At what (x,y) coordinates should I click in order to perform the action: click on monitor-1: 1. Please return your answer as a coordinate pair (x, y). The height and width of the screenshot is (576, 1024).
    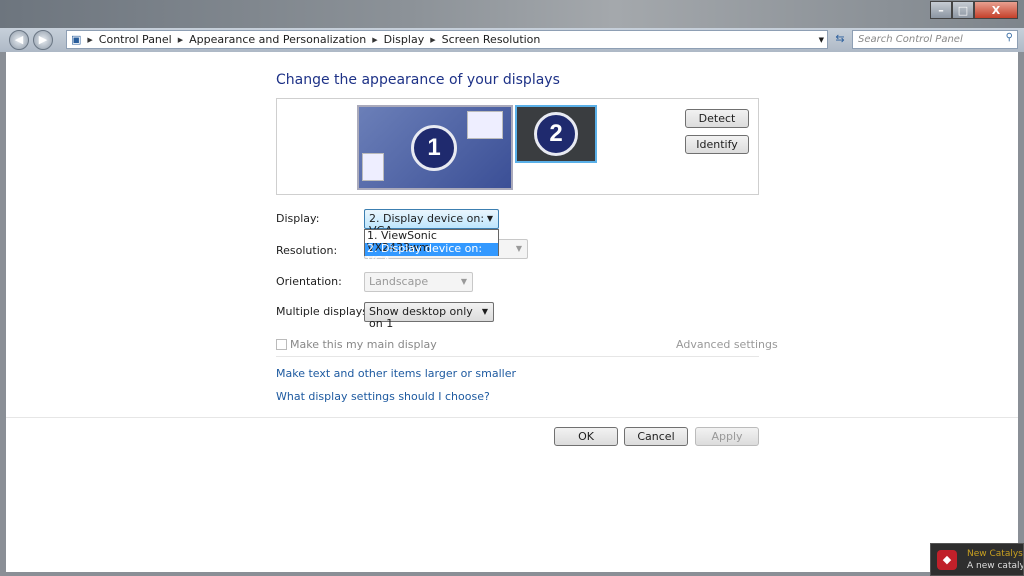
    Looking at the image, I should click on (435, 147).